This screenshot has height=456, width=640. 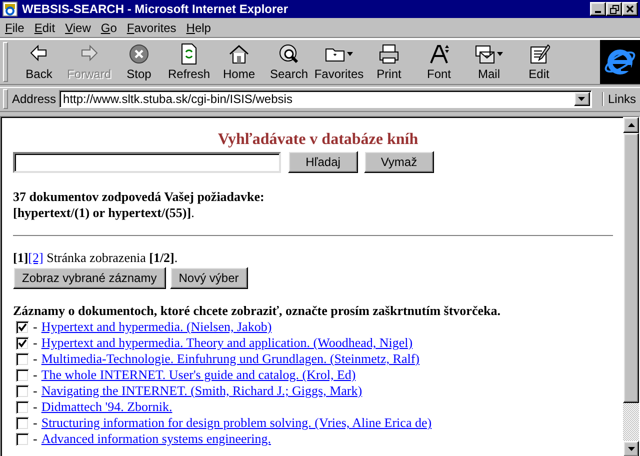 What do you see at coordinates (198, 375) in the screenshot?
I see `record-link: The whole INTERNET. User's guide and catalog. (Krol, Ed)` at bounding box center [198, 375].